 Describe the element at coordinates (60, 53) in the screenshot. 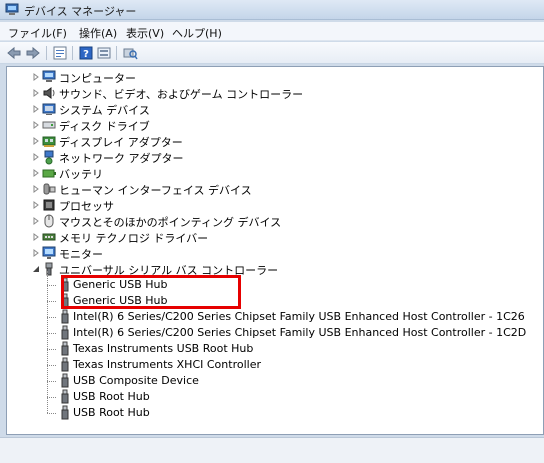

I see `properties-icon` at that location.